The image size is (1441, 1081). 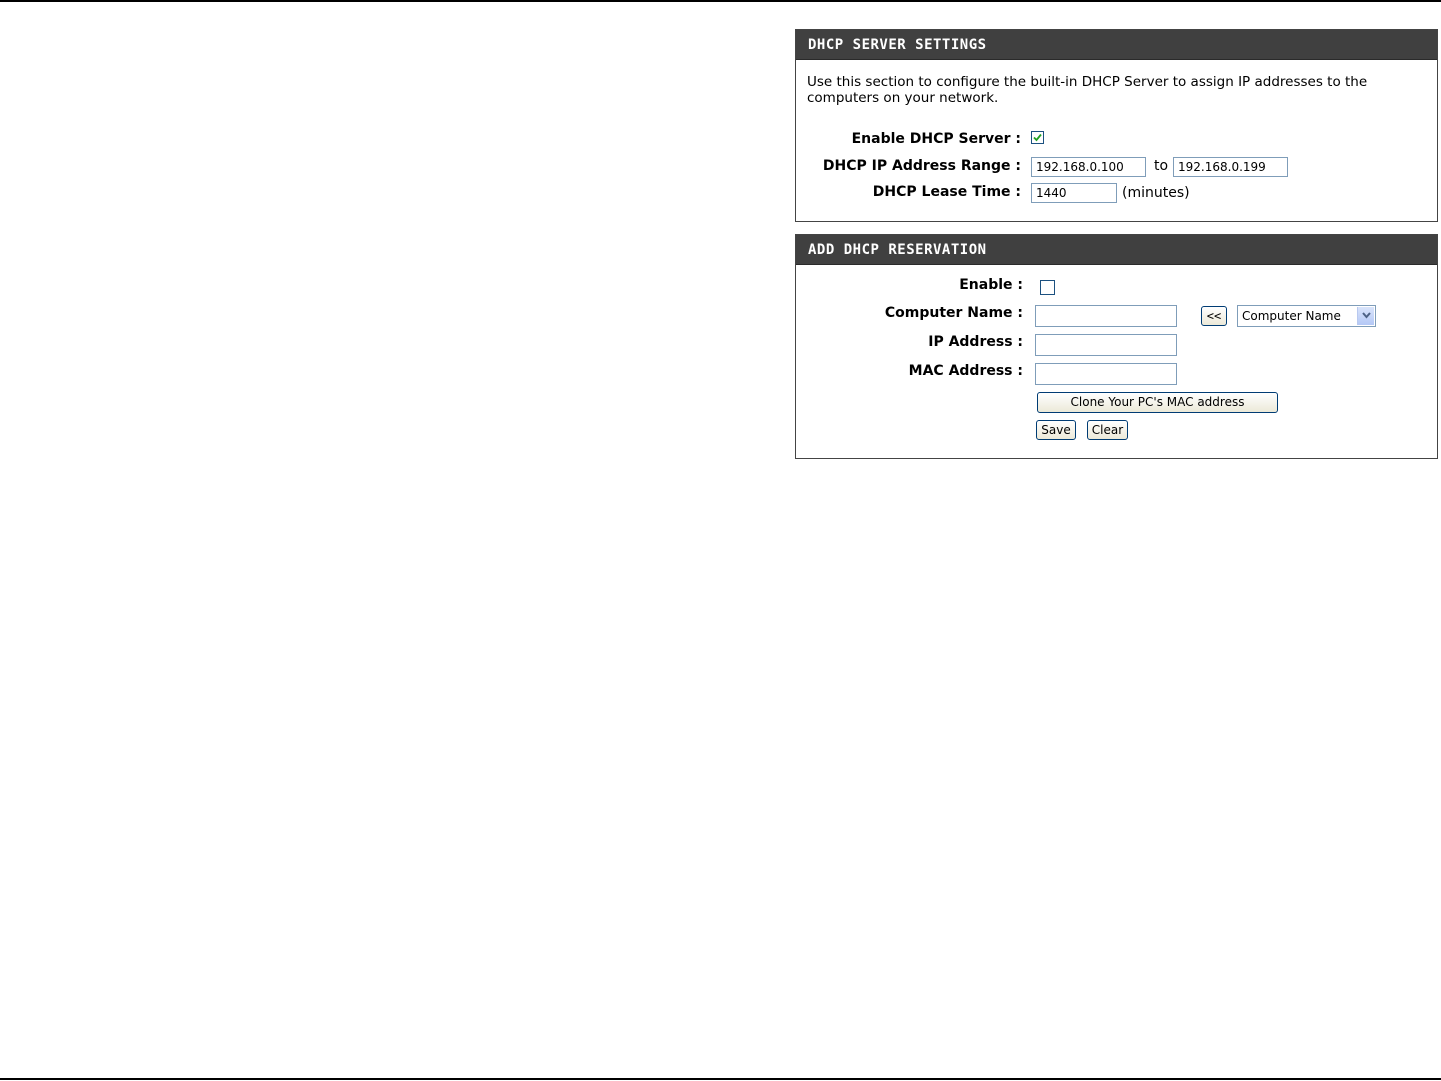 What do you see at coordinates (991, 285) in the screenshot?
I see `reservation-enable-label: Enable :` at bounding box center [991, 285].